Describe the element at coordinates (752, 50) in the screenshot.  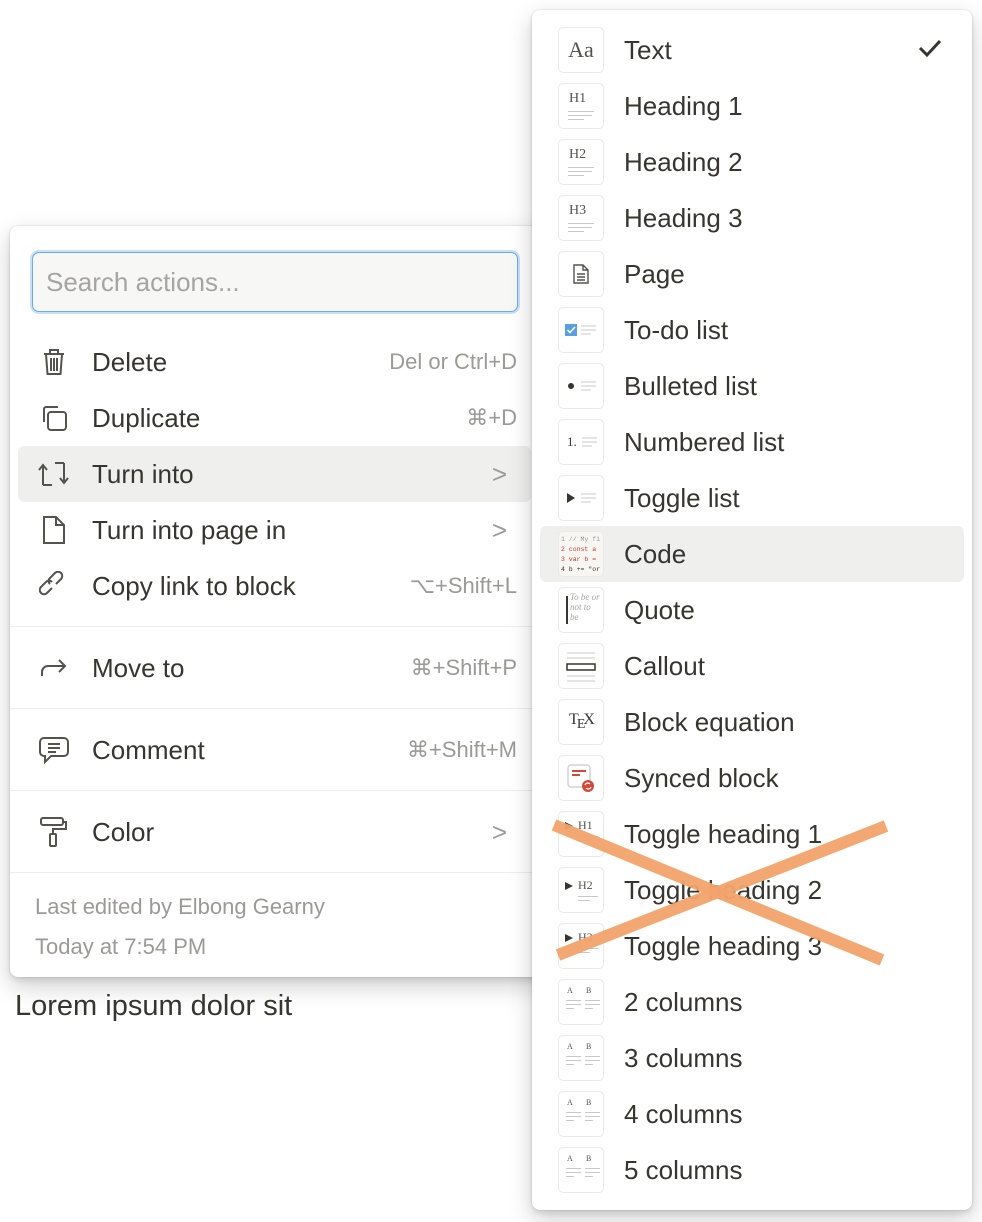
I see `turn-into-text: Aa Text` at that location.